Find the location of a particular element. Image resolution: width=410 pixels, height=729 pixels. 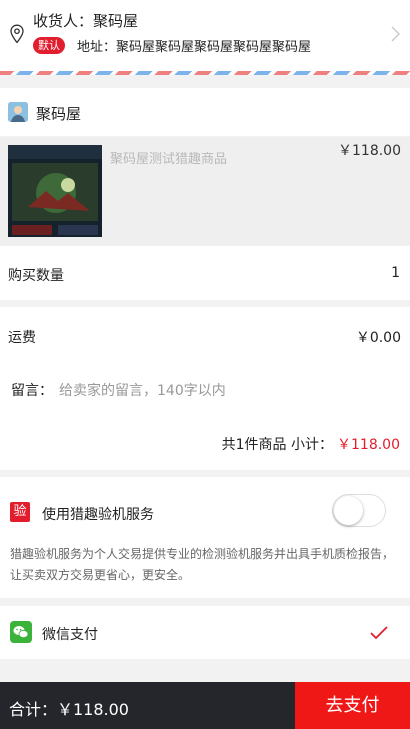

inspection-toggle is located at coordinates (359, 510).